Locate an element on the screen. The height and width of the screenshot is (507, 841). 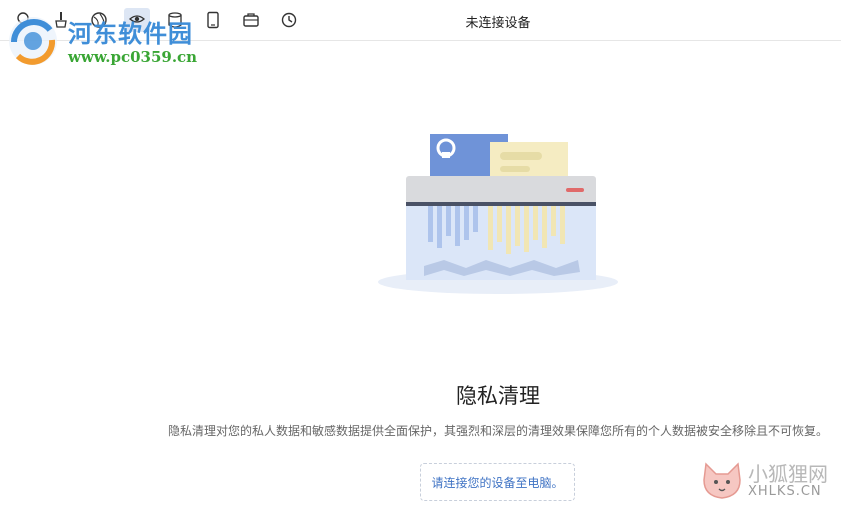
page-heading: 隐私清理 is located at coordinates (498, 396).